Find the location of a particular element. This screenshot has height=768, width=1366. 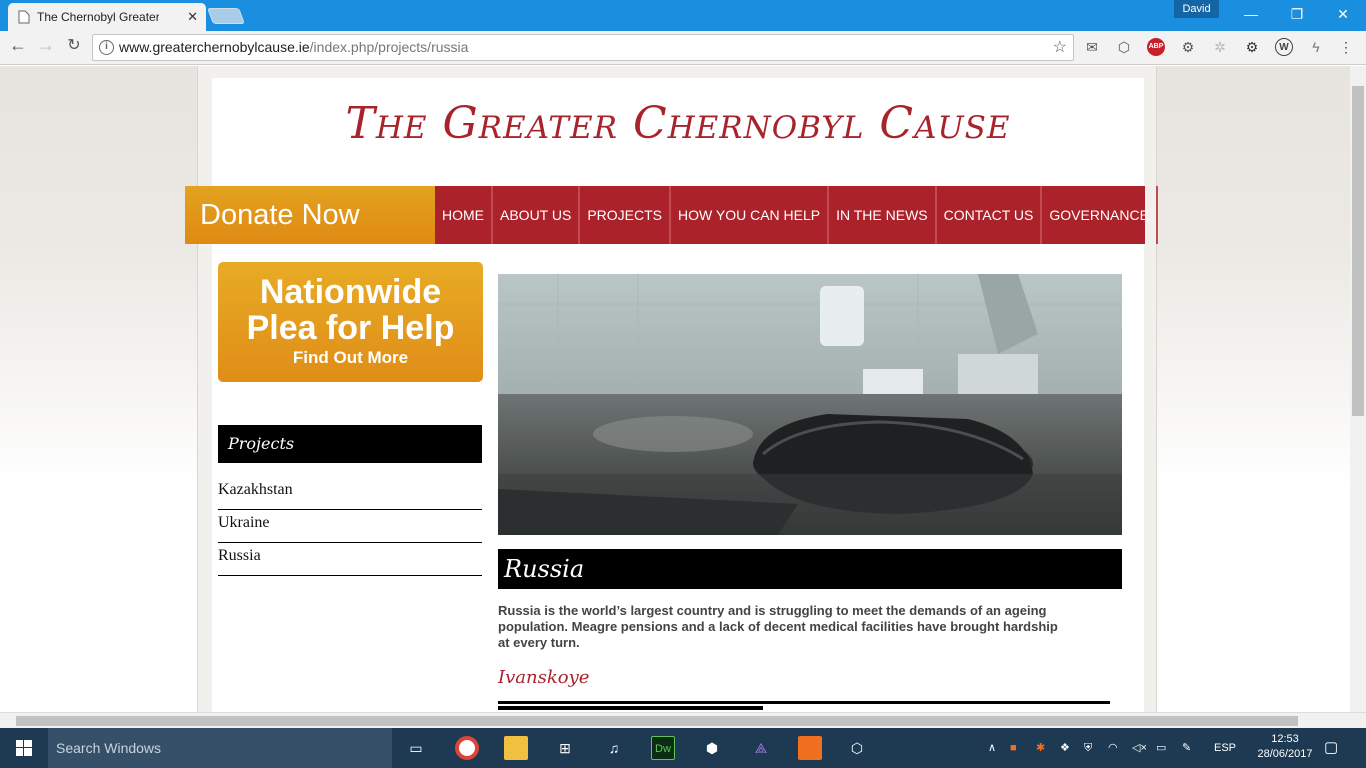

menu-item-projects: PROJECTS is located at coordinates (625, 215).